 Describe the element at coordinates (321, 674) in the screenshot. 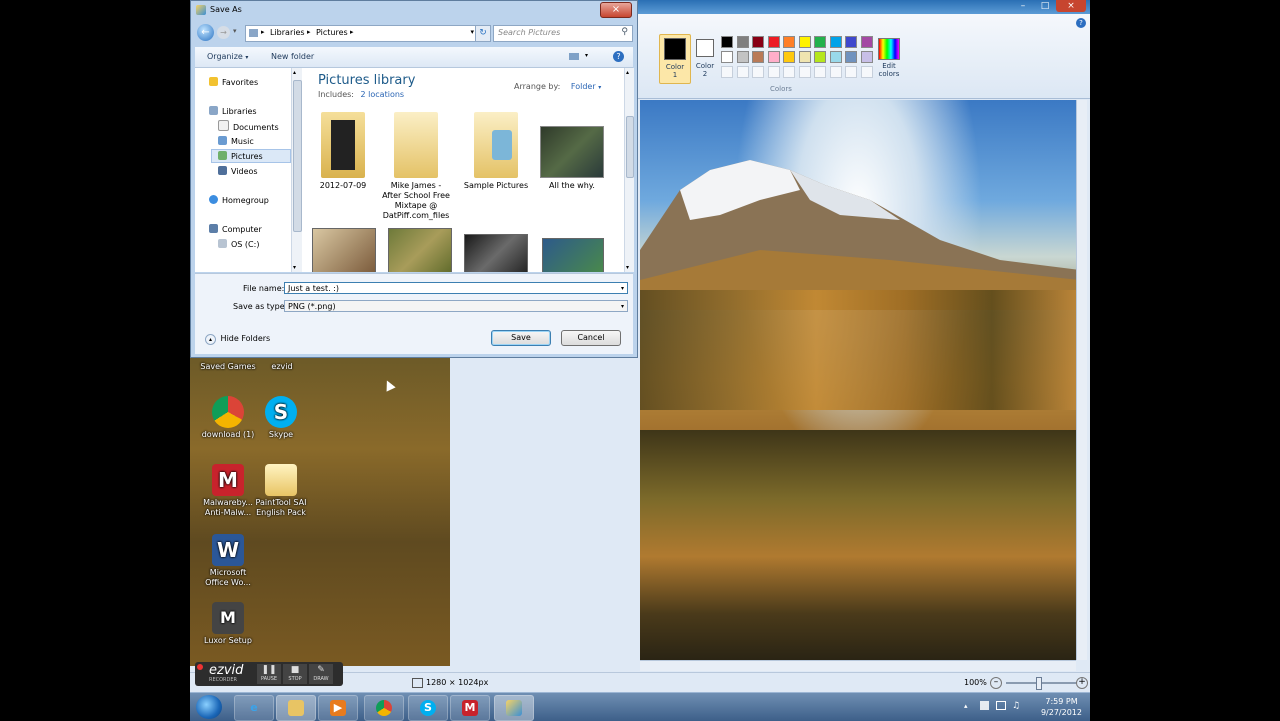

I see `draw-button: ✎ DRAW` at that location.